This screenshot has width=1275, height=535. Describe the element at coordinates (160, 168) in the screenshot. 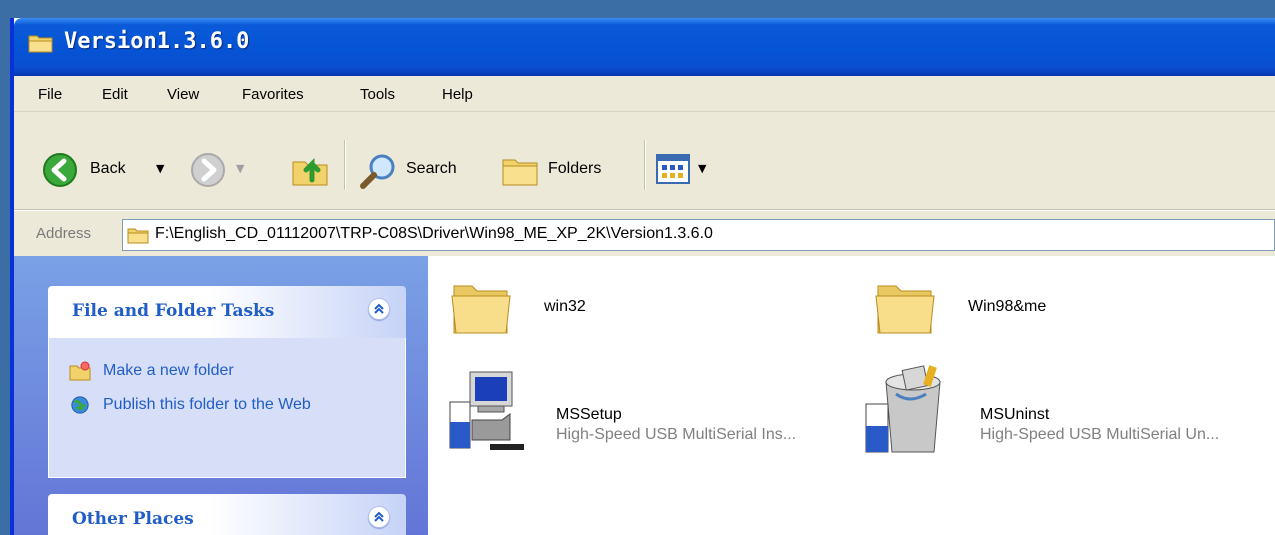

I see `back-dropdown-icon: ▼` at that location.